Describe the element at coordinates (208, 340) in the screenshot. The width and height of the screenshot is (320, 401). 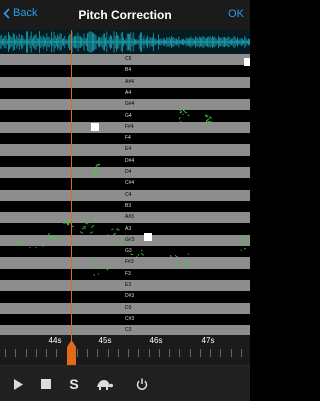
I see `time-label: 47s` at that location.